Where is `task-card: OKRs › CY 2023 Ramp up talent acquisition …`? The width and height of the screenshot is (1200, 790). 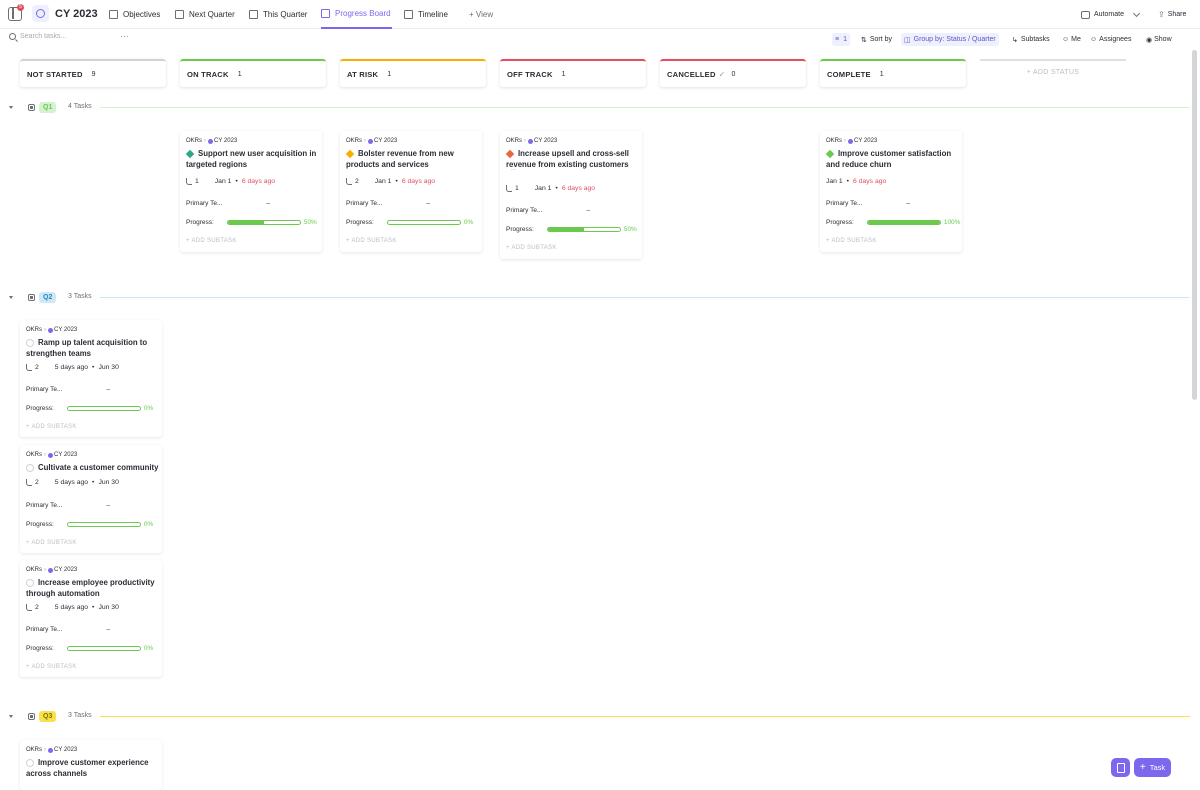
task-card: OKRs › CY 2023 Ramp up talent acquisition … is located at coordinates (91, 378).